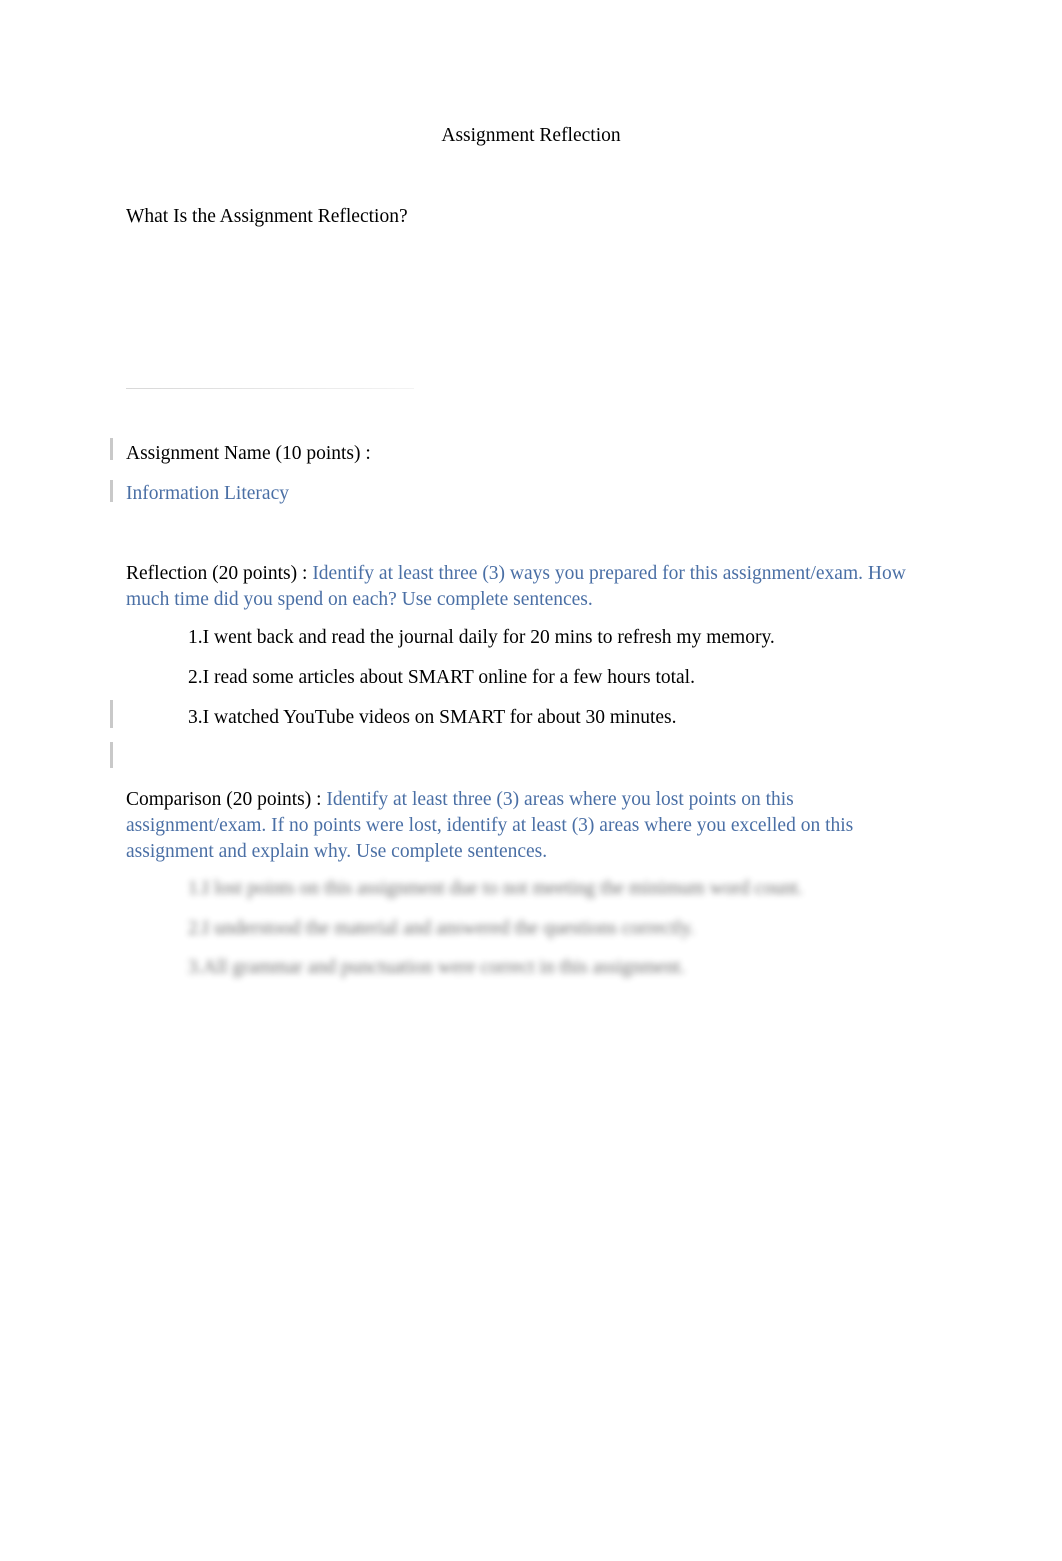 Image resolution: width=1062 pixels, height=1561 pixels. I want to click on page-title: Assignment Reflection, so click(531, 135).